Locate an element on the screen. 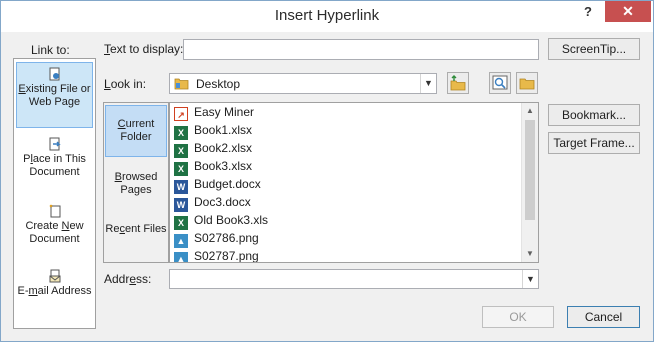 The image size is (654, 342). browse-web-icon is located at coordinates (500, 82).